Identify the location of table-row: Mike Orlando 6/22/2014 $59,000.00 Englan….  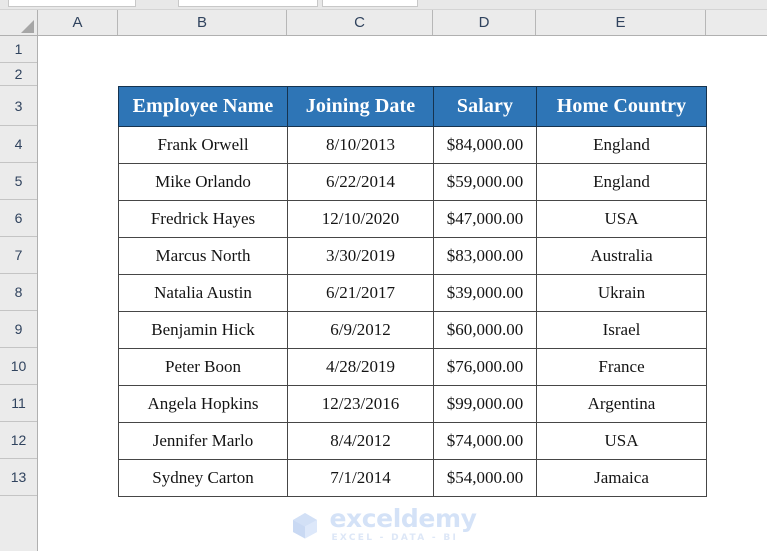
(412, 182).